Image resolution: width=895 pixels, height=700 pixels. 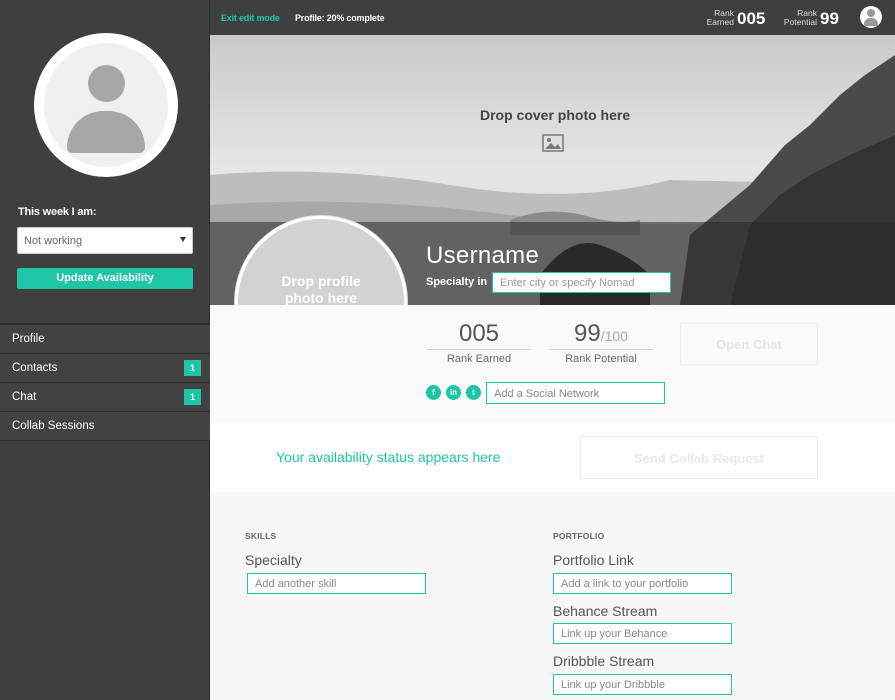 I want to click on behance-label: Behance Stream, so click(x=605, y=611).